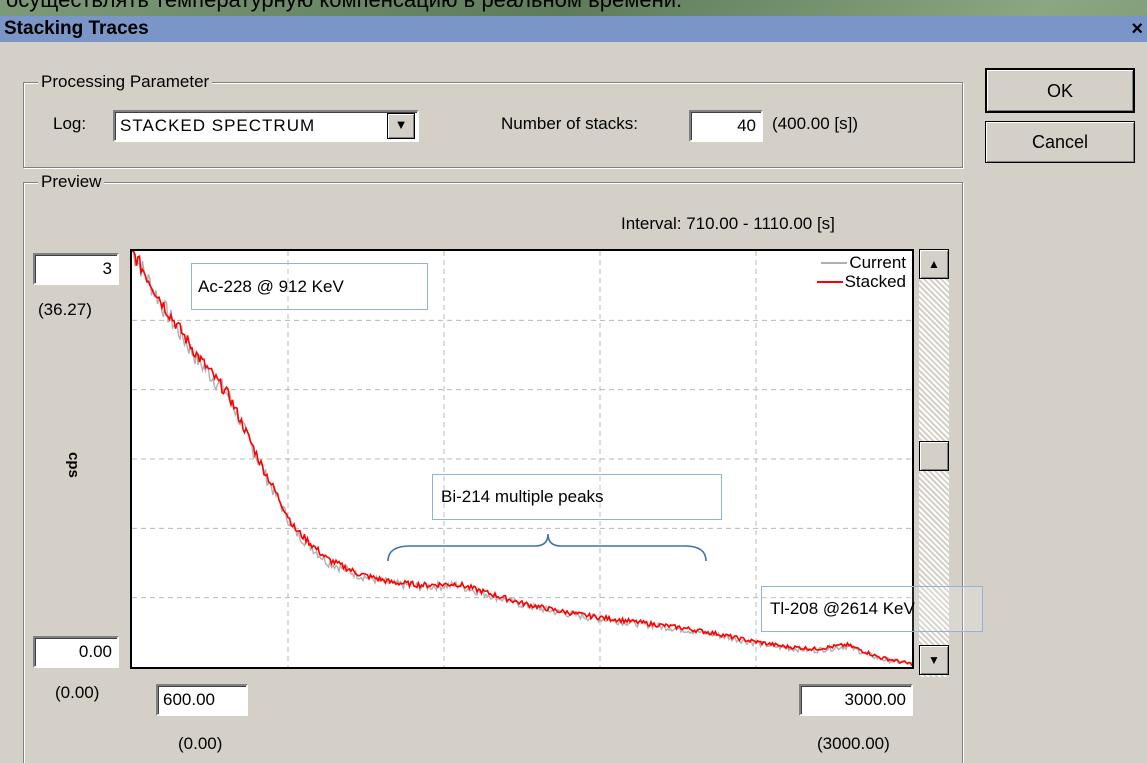  I want to click on arrow-up-icon: ▲, so click(934, 264).